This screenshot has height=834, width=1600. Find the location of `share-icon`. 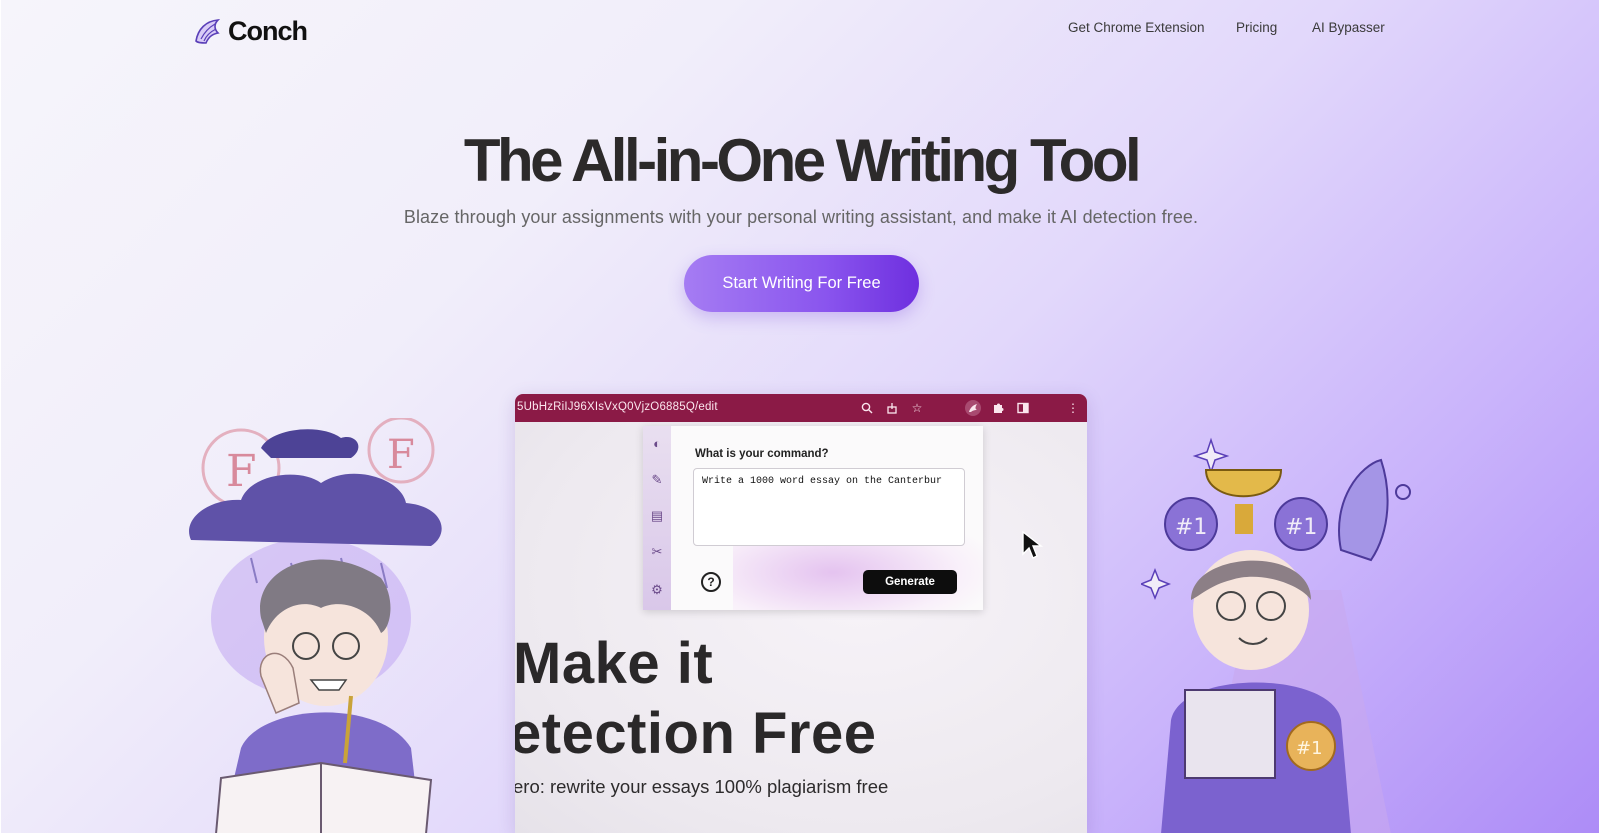

share-icon is located at coordinates (892, 408).